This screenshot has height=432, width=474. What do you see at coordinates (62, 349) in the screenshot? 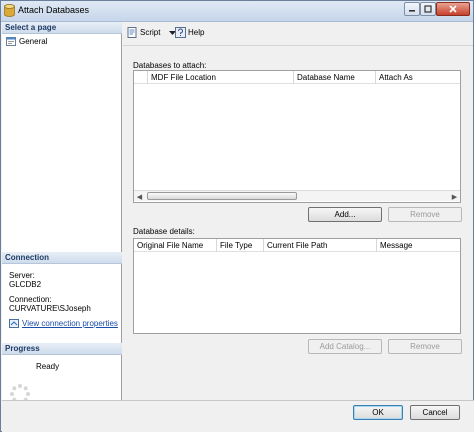
I see `progress-header: Progress` at bounding box center [62, 349].